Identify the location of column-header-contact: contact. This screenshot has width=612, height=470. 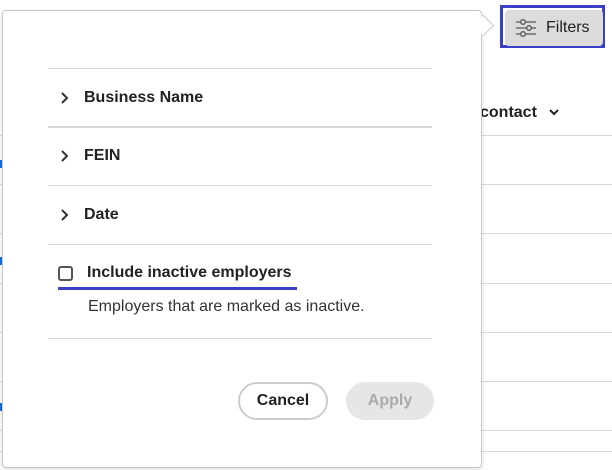
(508, 113).